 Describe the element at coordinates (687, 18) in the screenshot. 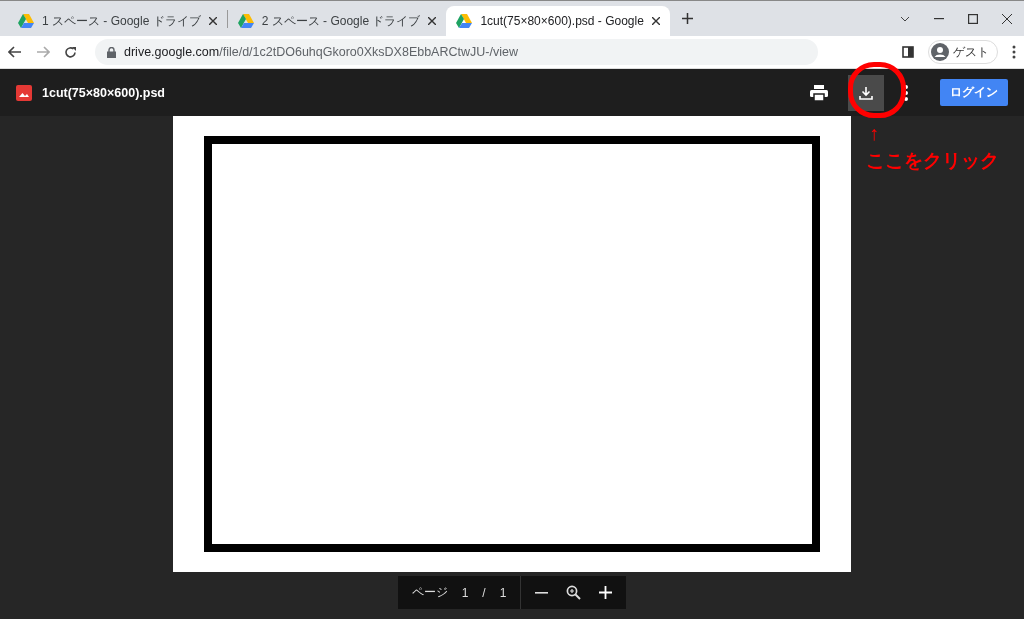

I see `new-tab-icon` at that location.